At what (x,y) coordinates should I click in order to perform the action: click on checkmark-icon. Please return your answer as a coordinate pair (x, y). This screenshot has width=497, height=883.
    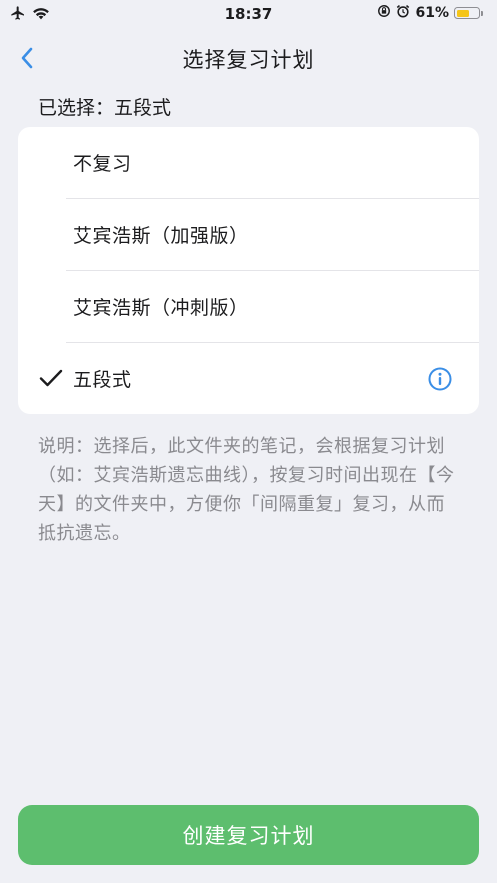
    Looking at the image, I should click on (51, 378).